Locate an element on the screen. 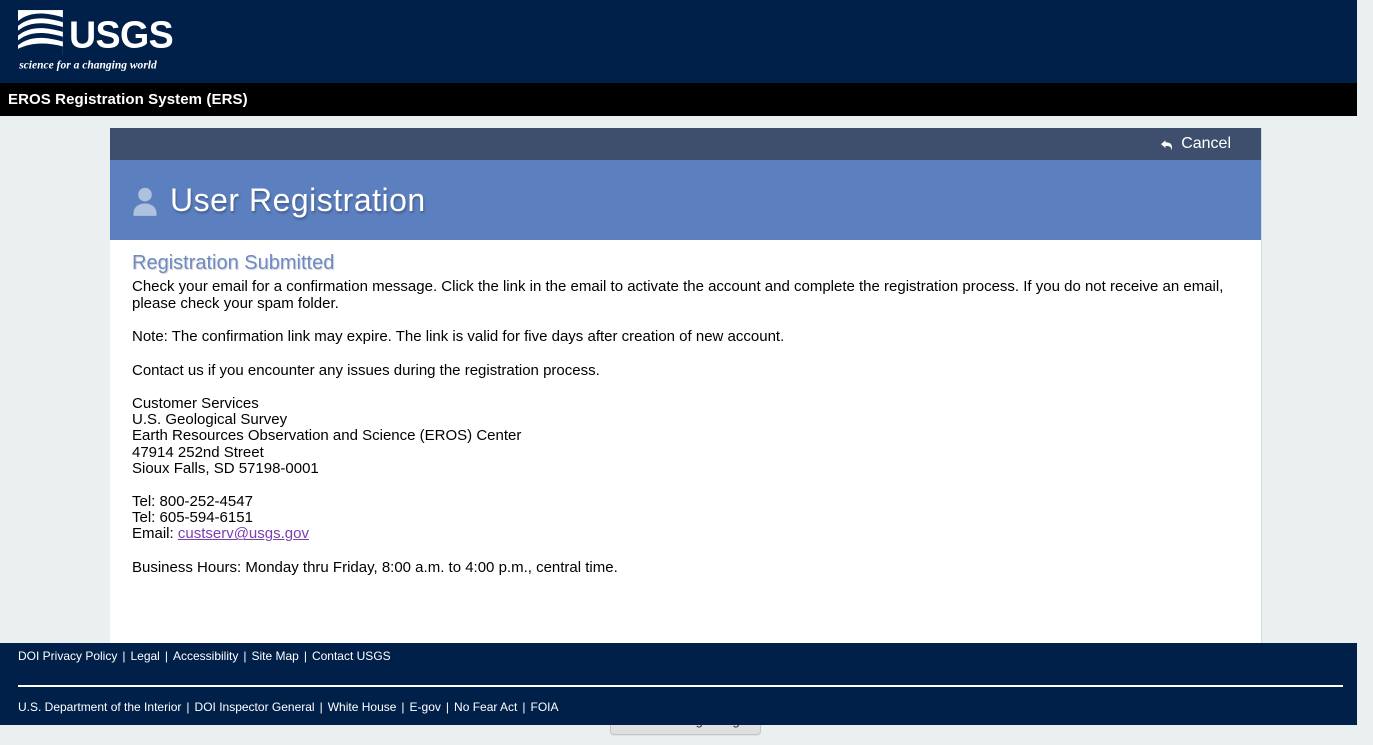 The height and width of the screenshot is (745, 1373). email-label: Email: is located at coordinates (153, 534).